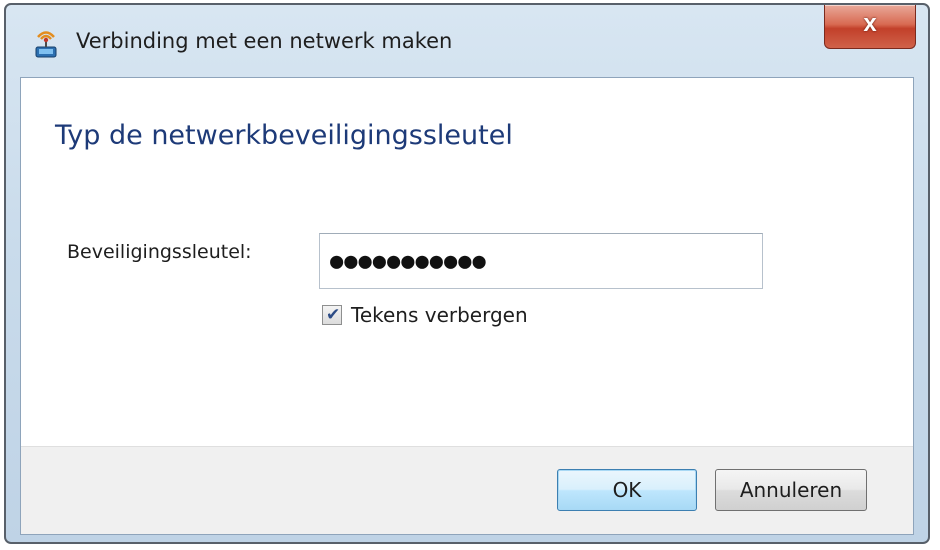 The image size is (940, 550). Describe the element at coordinates (264, 41) in the screenshot. I see `window-title: Verbinding met een netwerk maken` at that location.